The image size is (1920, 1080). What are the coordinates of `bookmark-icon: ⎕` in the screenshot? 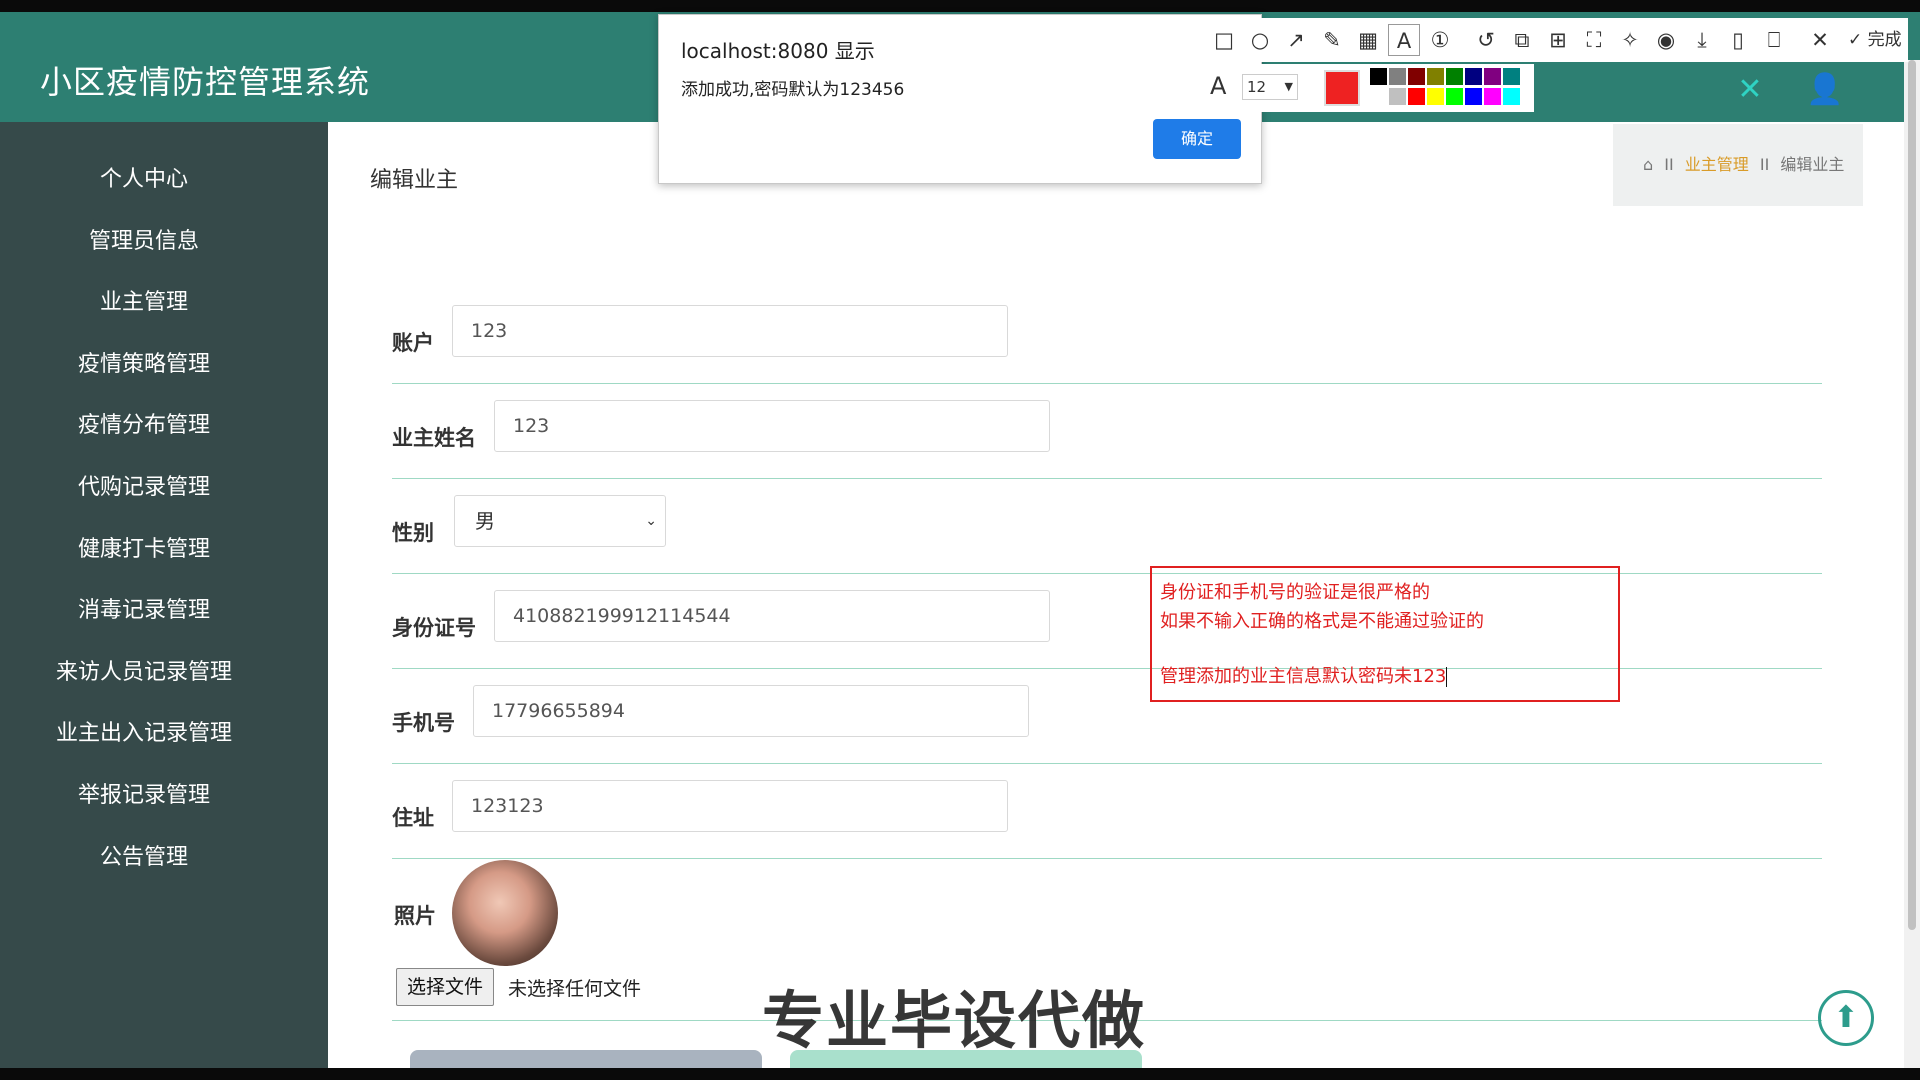 It's located at (1774, 40).